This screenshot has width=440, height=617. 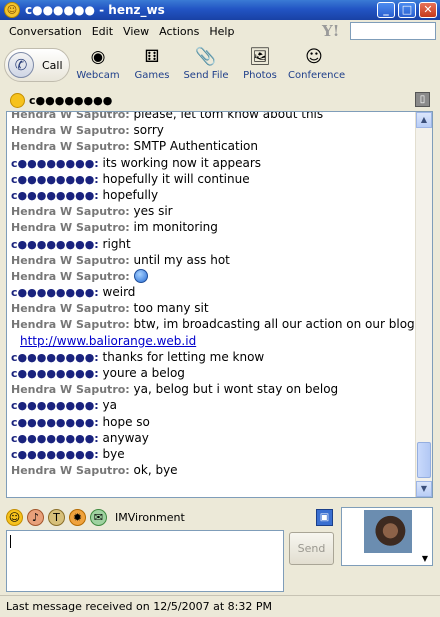 I want to click on games-icon: ⚅, so click(x=152, y=57).